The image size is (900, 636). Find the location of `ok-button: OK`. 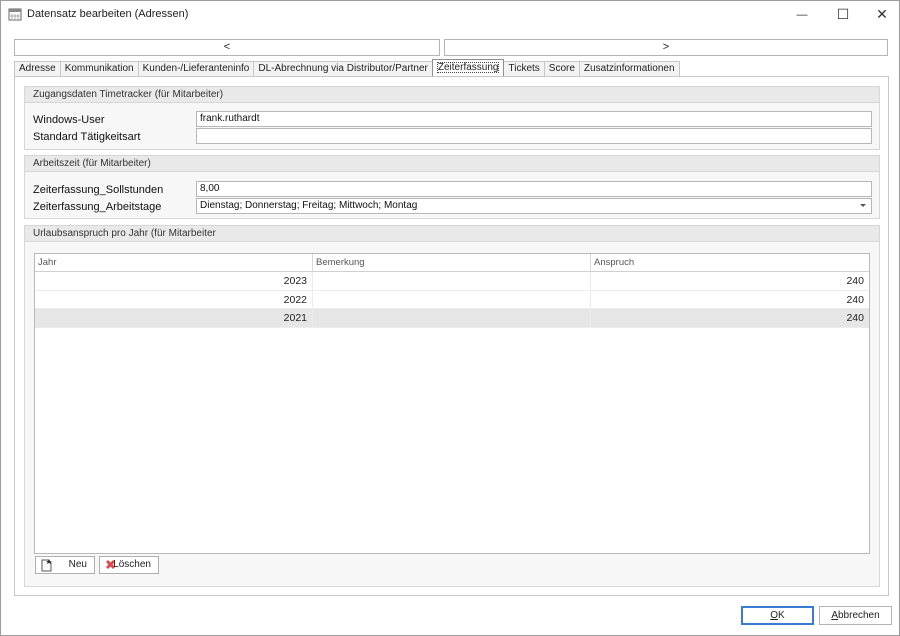

ok-button: OK is located at coordinates (777, 615).